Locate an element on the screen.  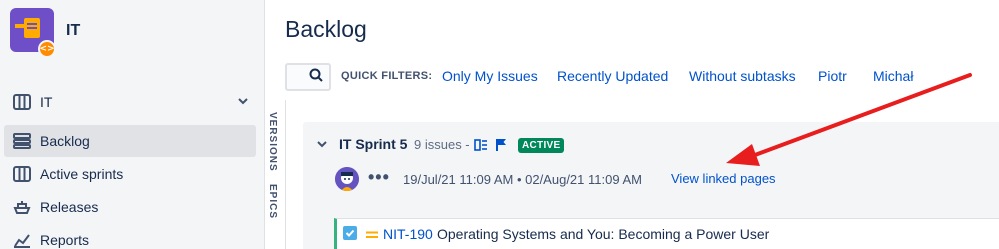
page-title: Backlog is located at coordinates (326, 29).